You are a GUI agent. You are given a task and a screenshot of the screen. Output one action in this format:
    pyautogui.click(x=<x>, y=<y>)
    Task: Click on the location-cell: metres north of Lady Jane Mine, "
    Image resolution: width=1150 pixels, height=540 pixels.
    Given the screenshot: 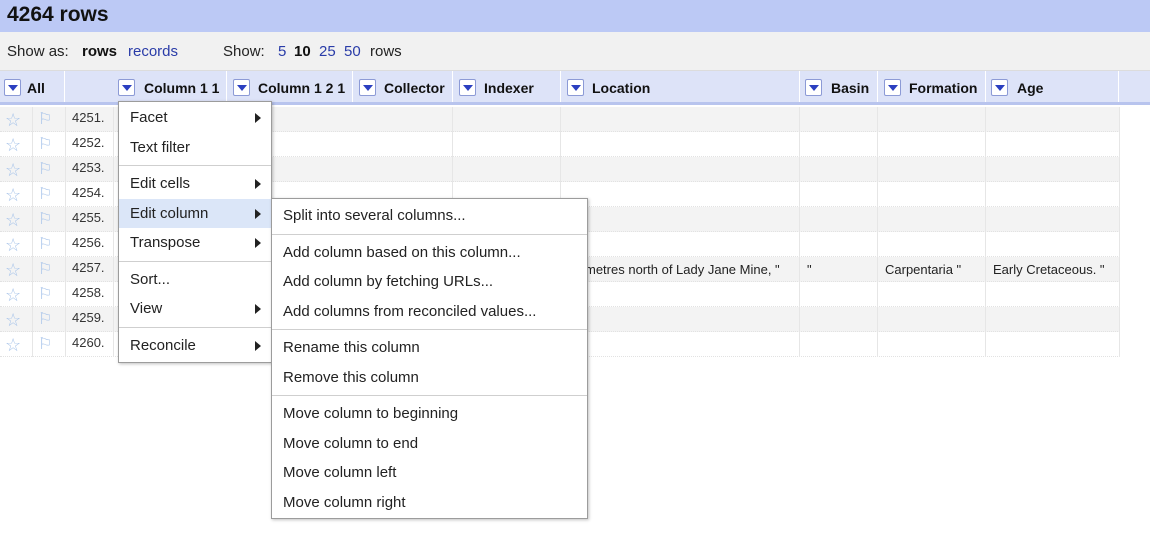 What is the action you would take?
    pyautogui.click(x=680, y=269)
    